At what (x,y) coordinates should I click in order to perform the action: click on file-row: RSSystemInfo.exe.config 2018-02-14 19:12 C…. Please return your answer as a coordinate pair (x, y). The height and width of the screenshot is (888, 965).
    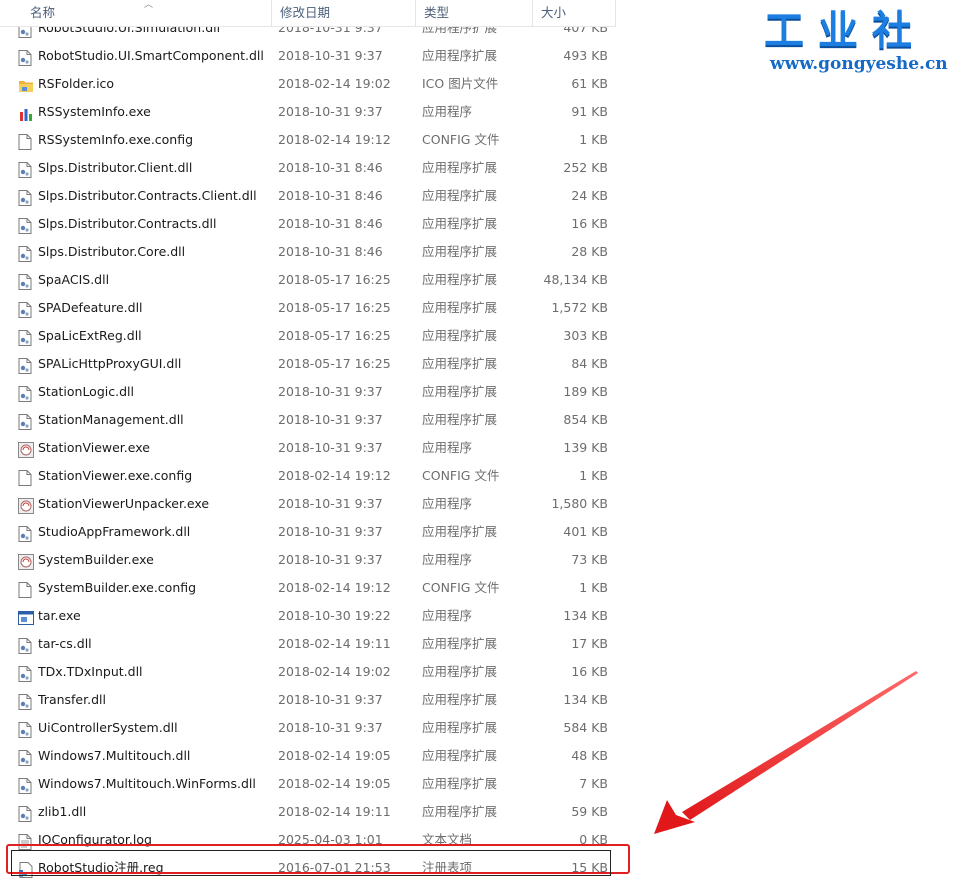
    Looking at the image, I should click on (308, 140).